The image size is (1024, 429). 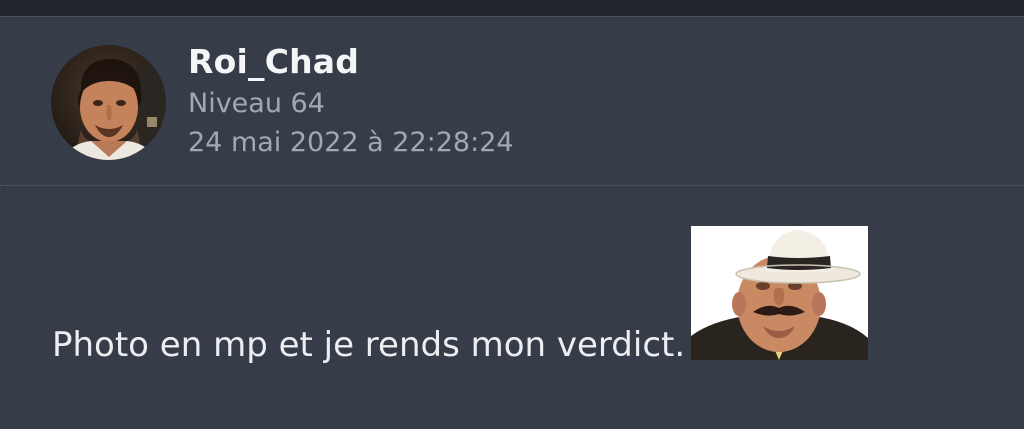 I want to click on author-avatar, so click(x=108, y=102).